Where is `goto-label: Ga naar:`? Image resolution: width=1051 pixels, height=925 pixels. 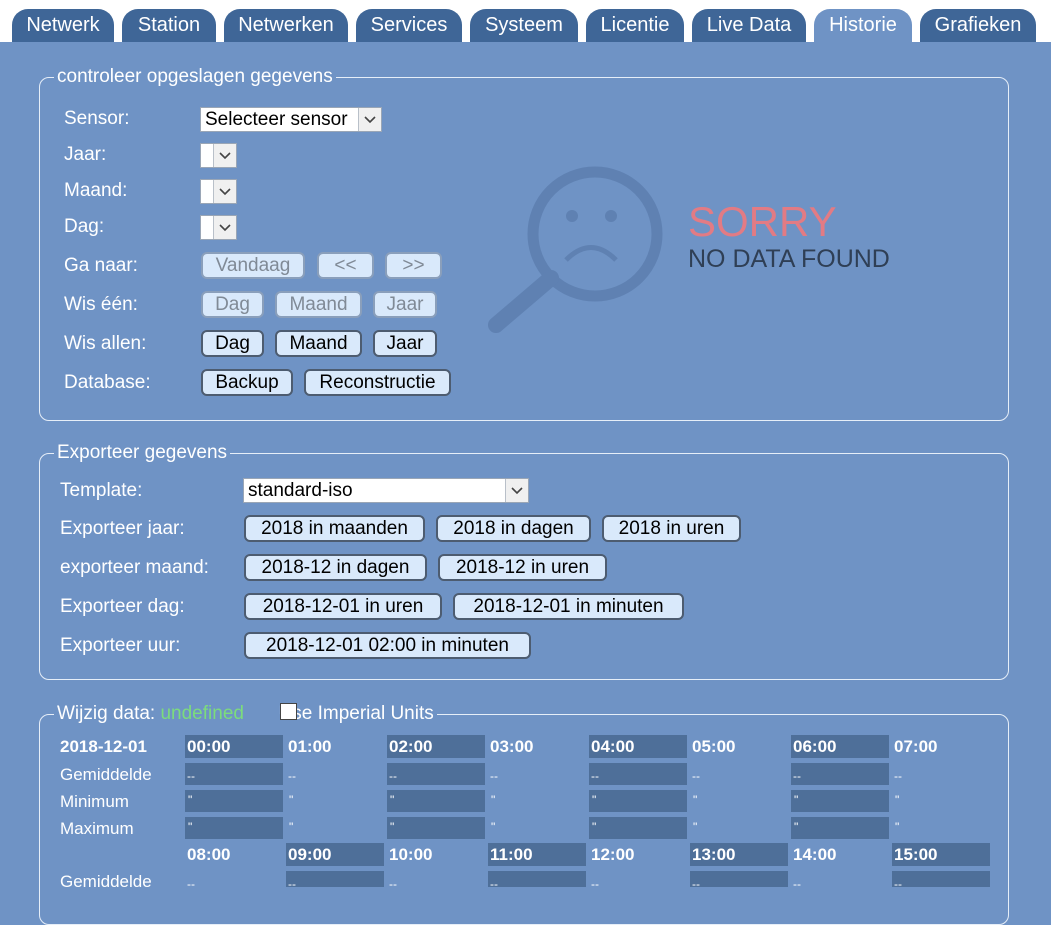
goto-label: Ga naar: is located at coordinates (101, 265).